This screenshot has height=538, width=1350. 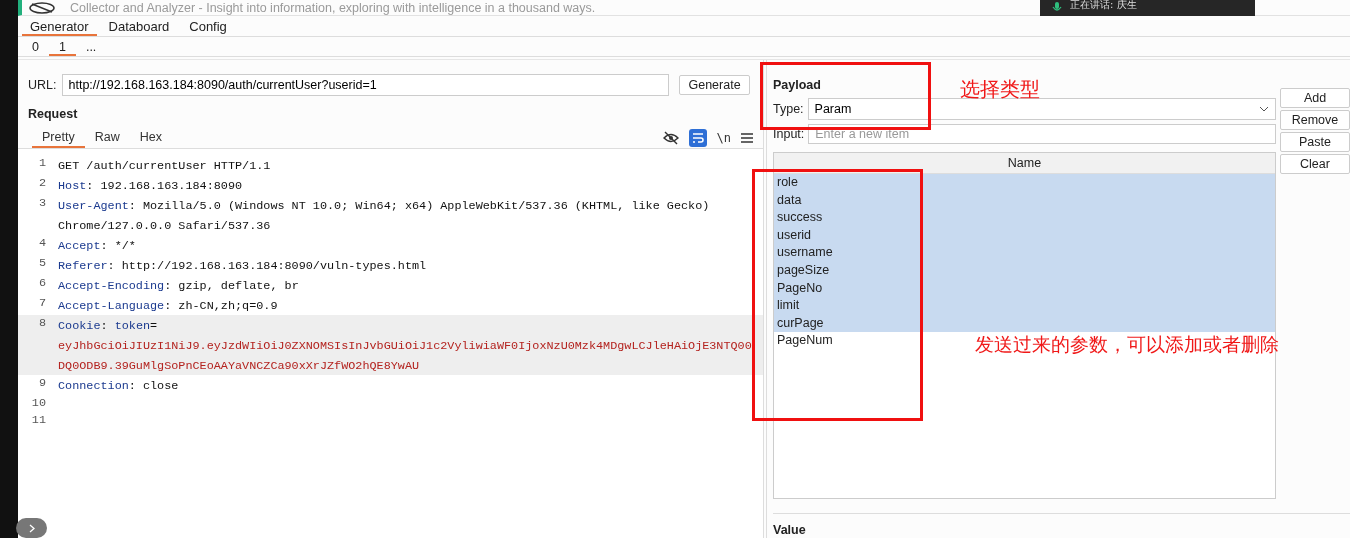 I want to click on line-number: 10, so click(x=38, y=403).